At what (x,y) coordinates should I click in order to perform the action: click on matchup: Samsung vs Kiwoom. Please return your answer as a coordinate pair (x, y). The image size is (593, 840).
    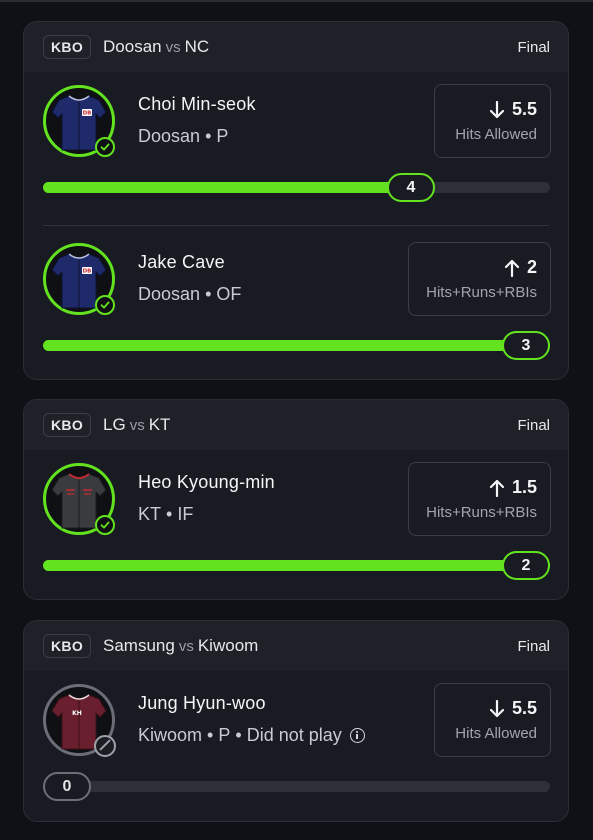
    Looking at the image, I should click on (180, 646).